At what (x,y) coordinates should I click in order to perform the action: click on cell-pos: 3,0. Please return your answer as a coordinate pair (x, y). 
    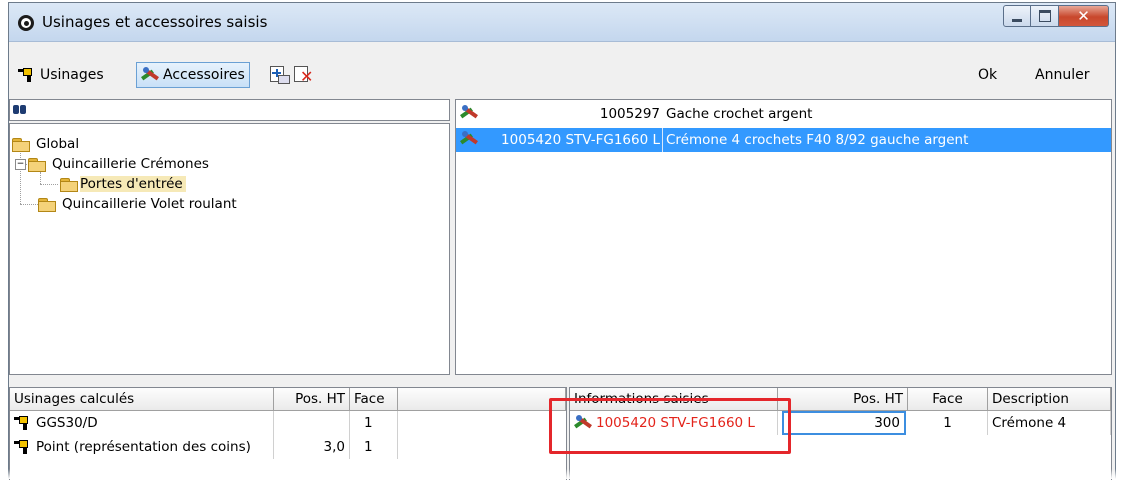
    Looking at the image, I should click on (312, 447).